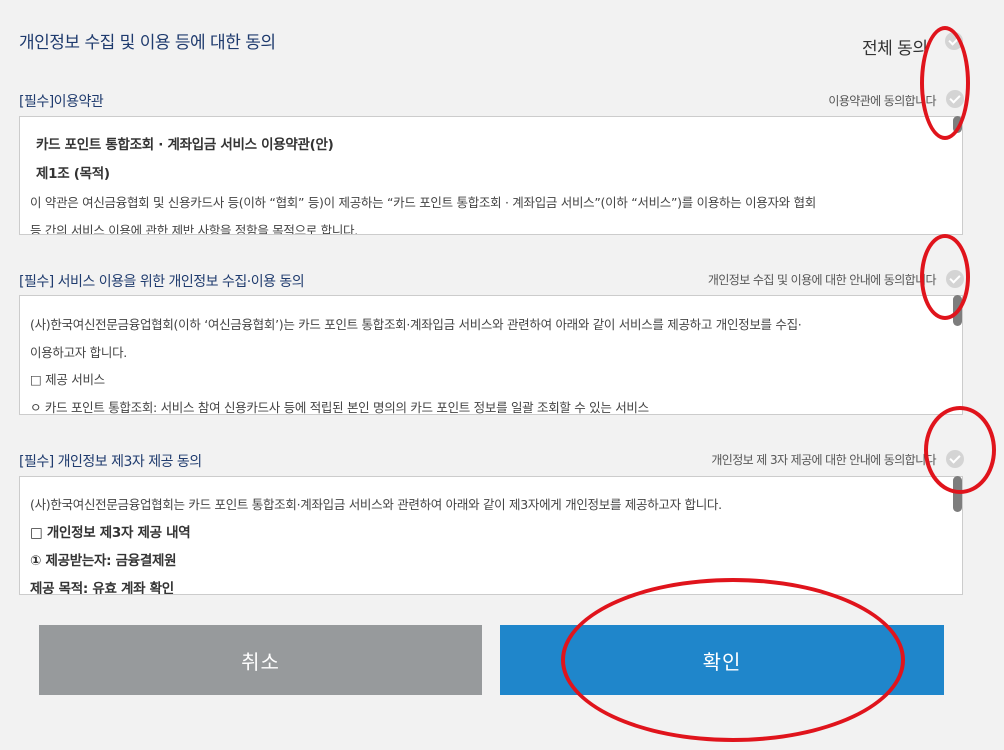 The height and width of the screenshot is (750, 1004). I want to click on agree-all-check-icon, so click(954, 41).